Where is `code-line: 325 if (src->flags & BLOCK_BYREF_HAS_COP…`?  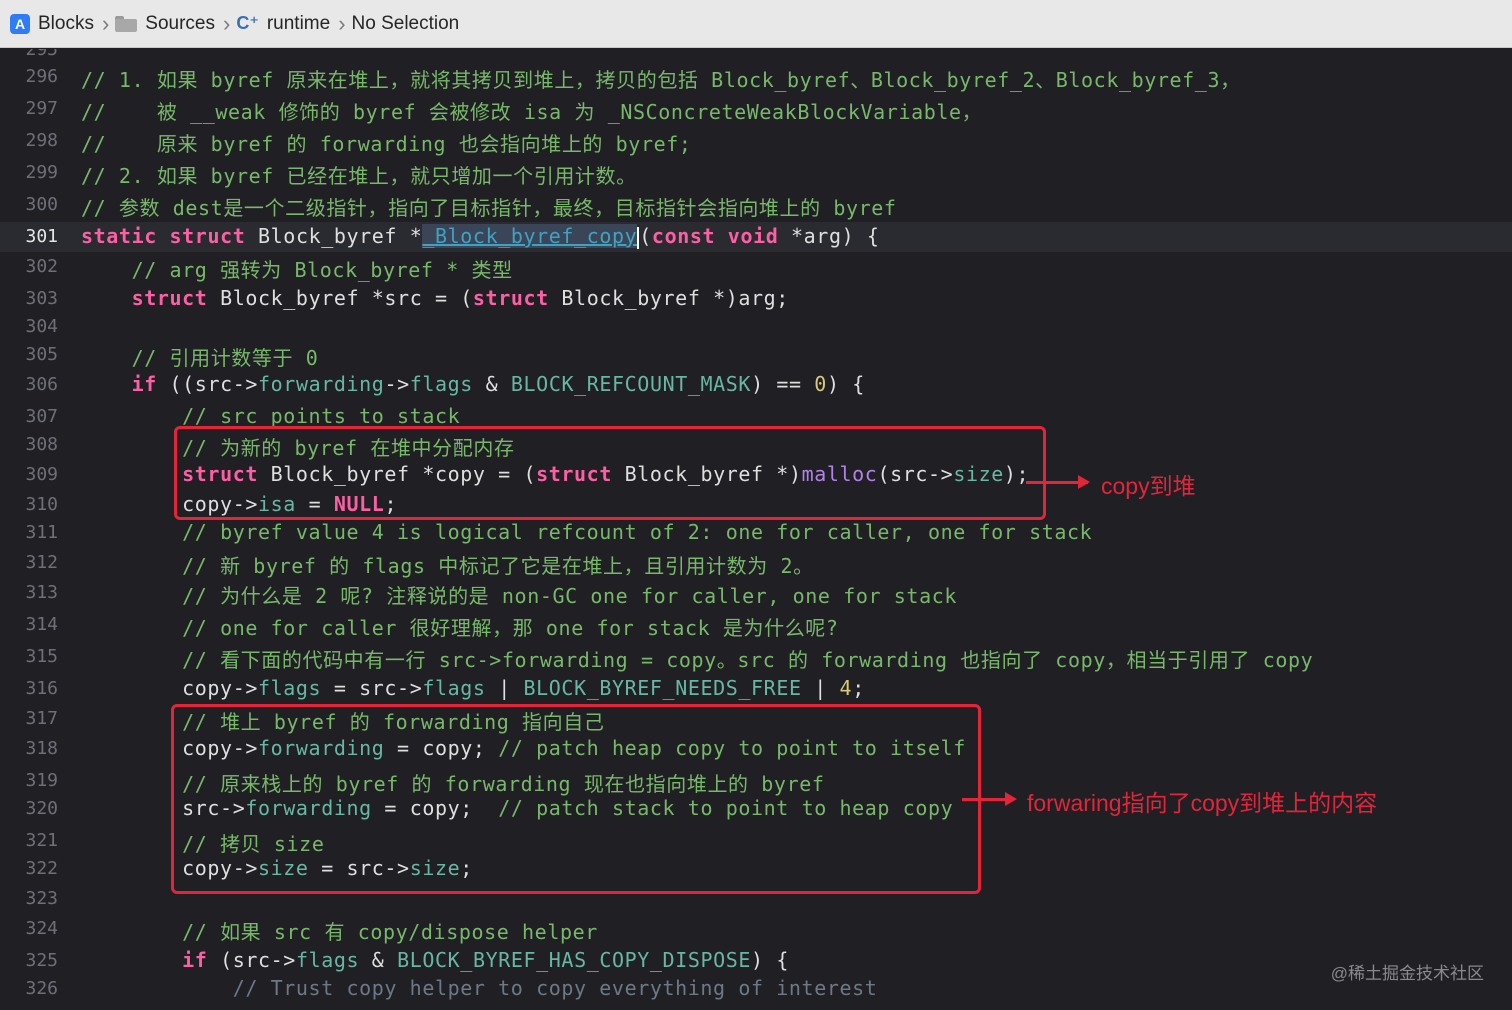 code-line: 325 if (src->flags & BLOCK_BYREF_HAS_COP… is located at coordinates (756, 961).